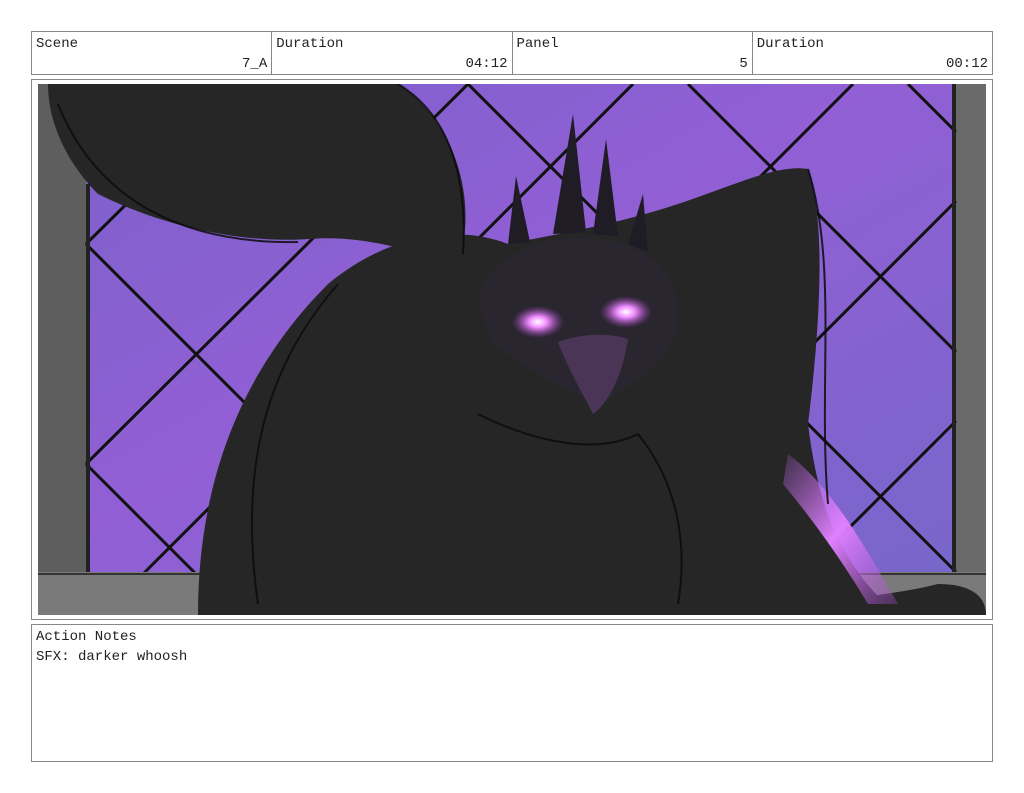  Describe the element at coordinates (152, 53) in the screenshot. I see `scene-cell: Scene 7_A` at that location.